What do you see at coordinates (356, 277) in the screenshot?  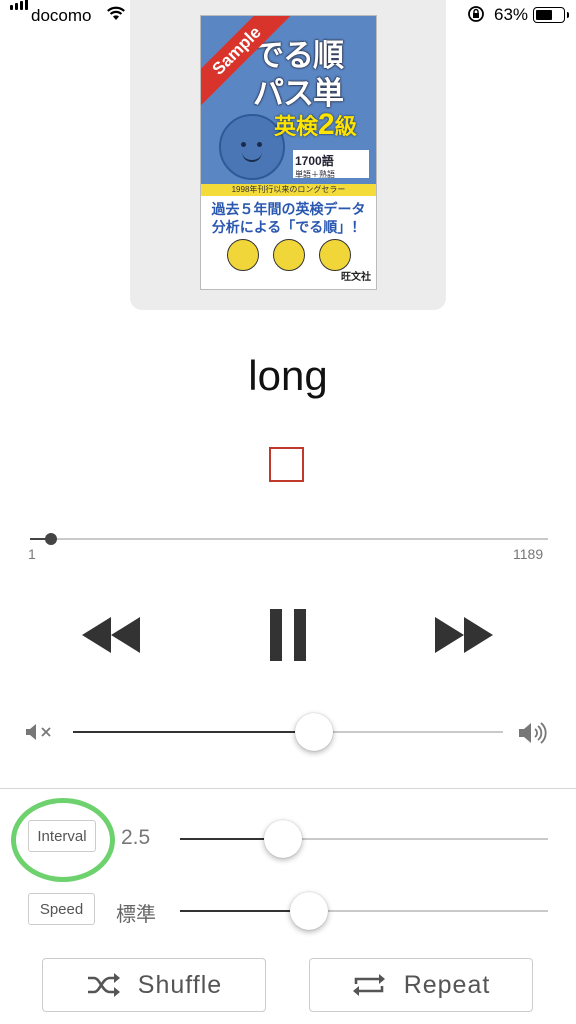 I see `cover-publisher: 旺文社` at bounding box center [356, 277].